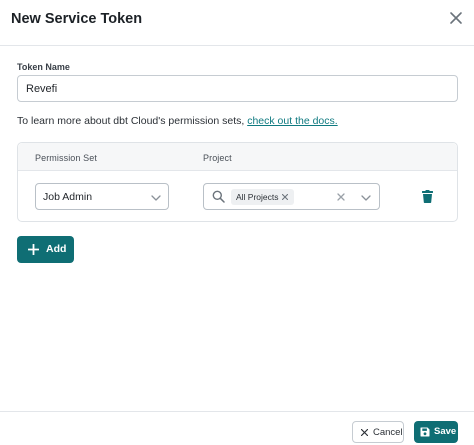 The height and width of the screenshot is (445, 474). Describe the element at coordinates (218, 196) in the screenshot. I see `search-icon` at that location.